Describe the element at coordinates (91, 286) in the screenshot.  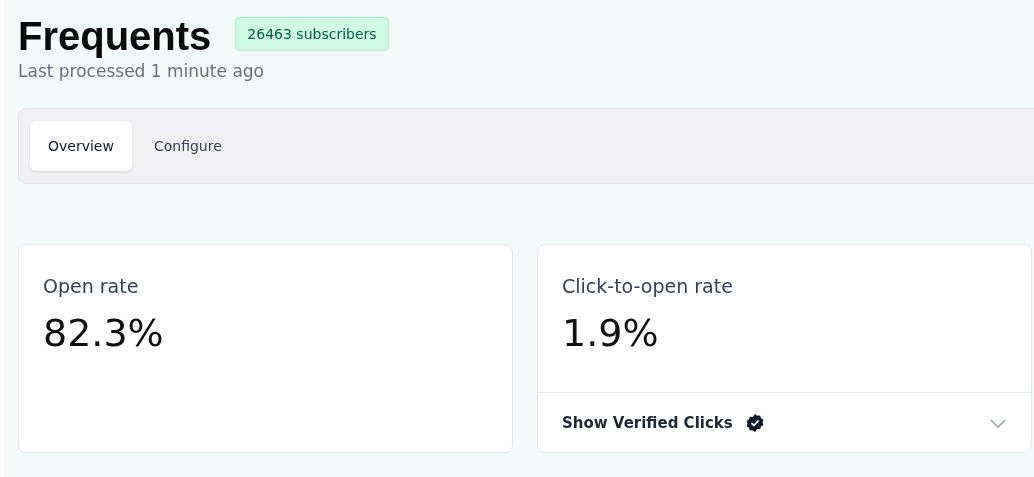
I see `stat-label: Open rate` at that location.